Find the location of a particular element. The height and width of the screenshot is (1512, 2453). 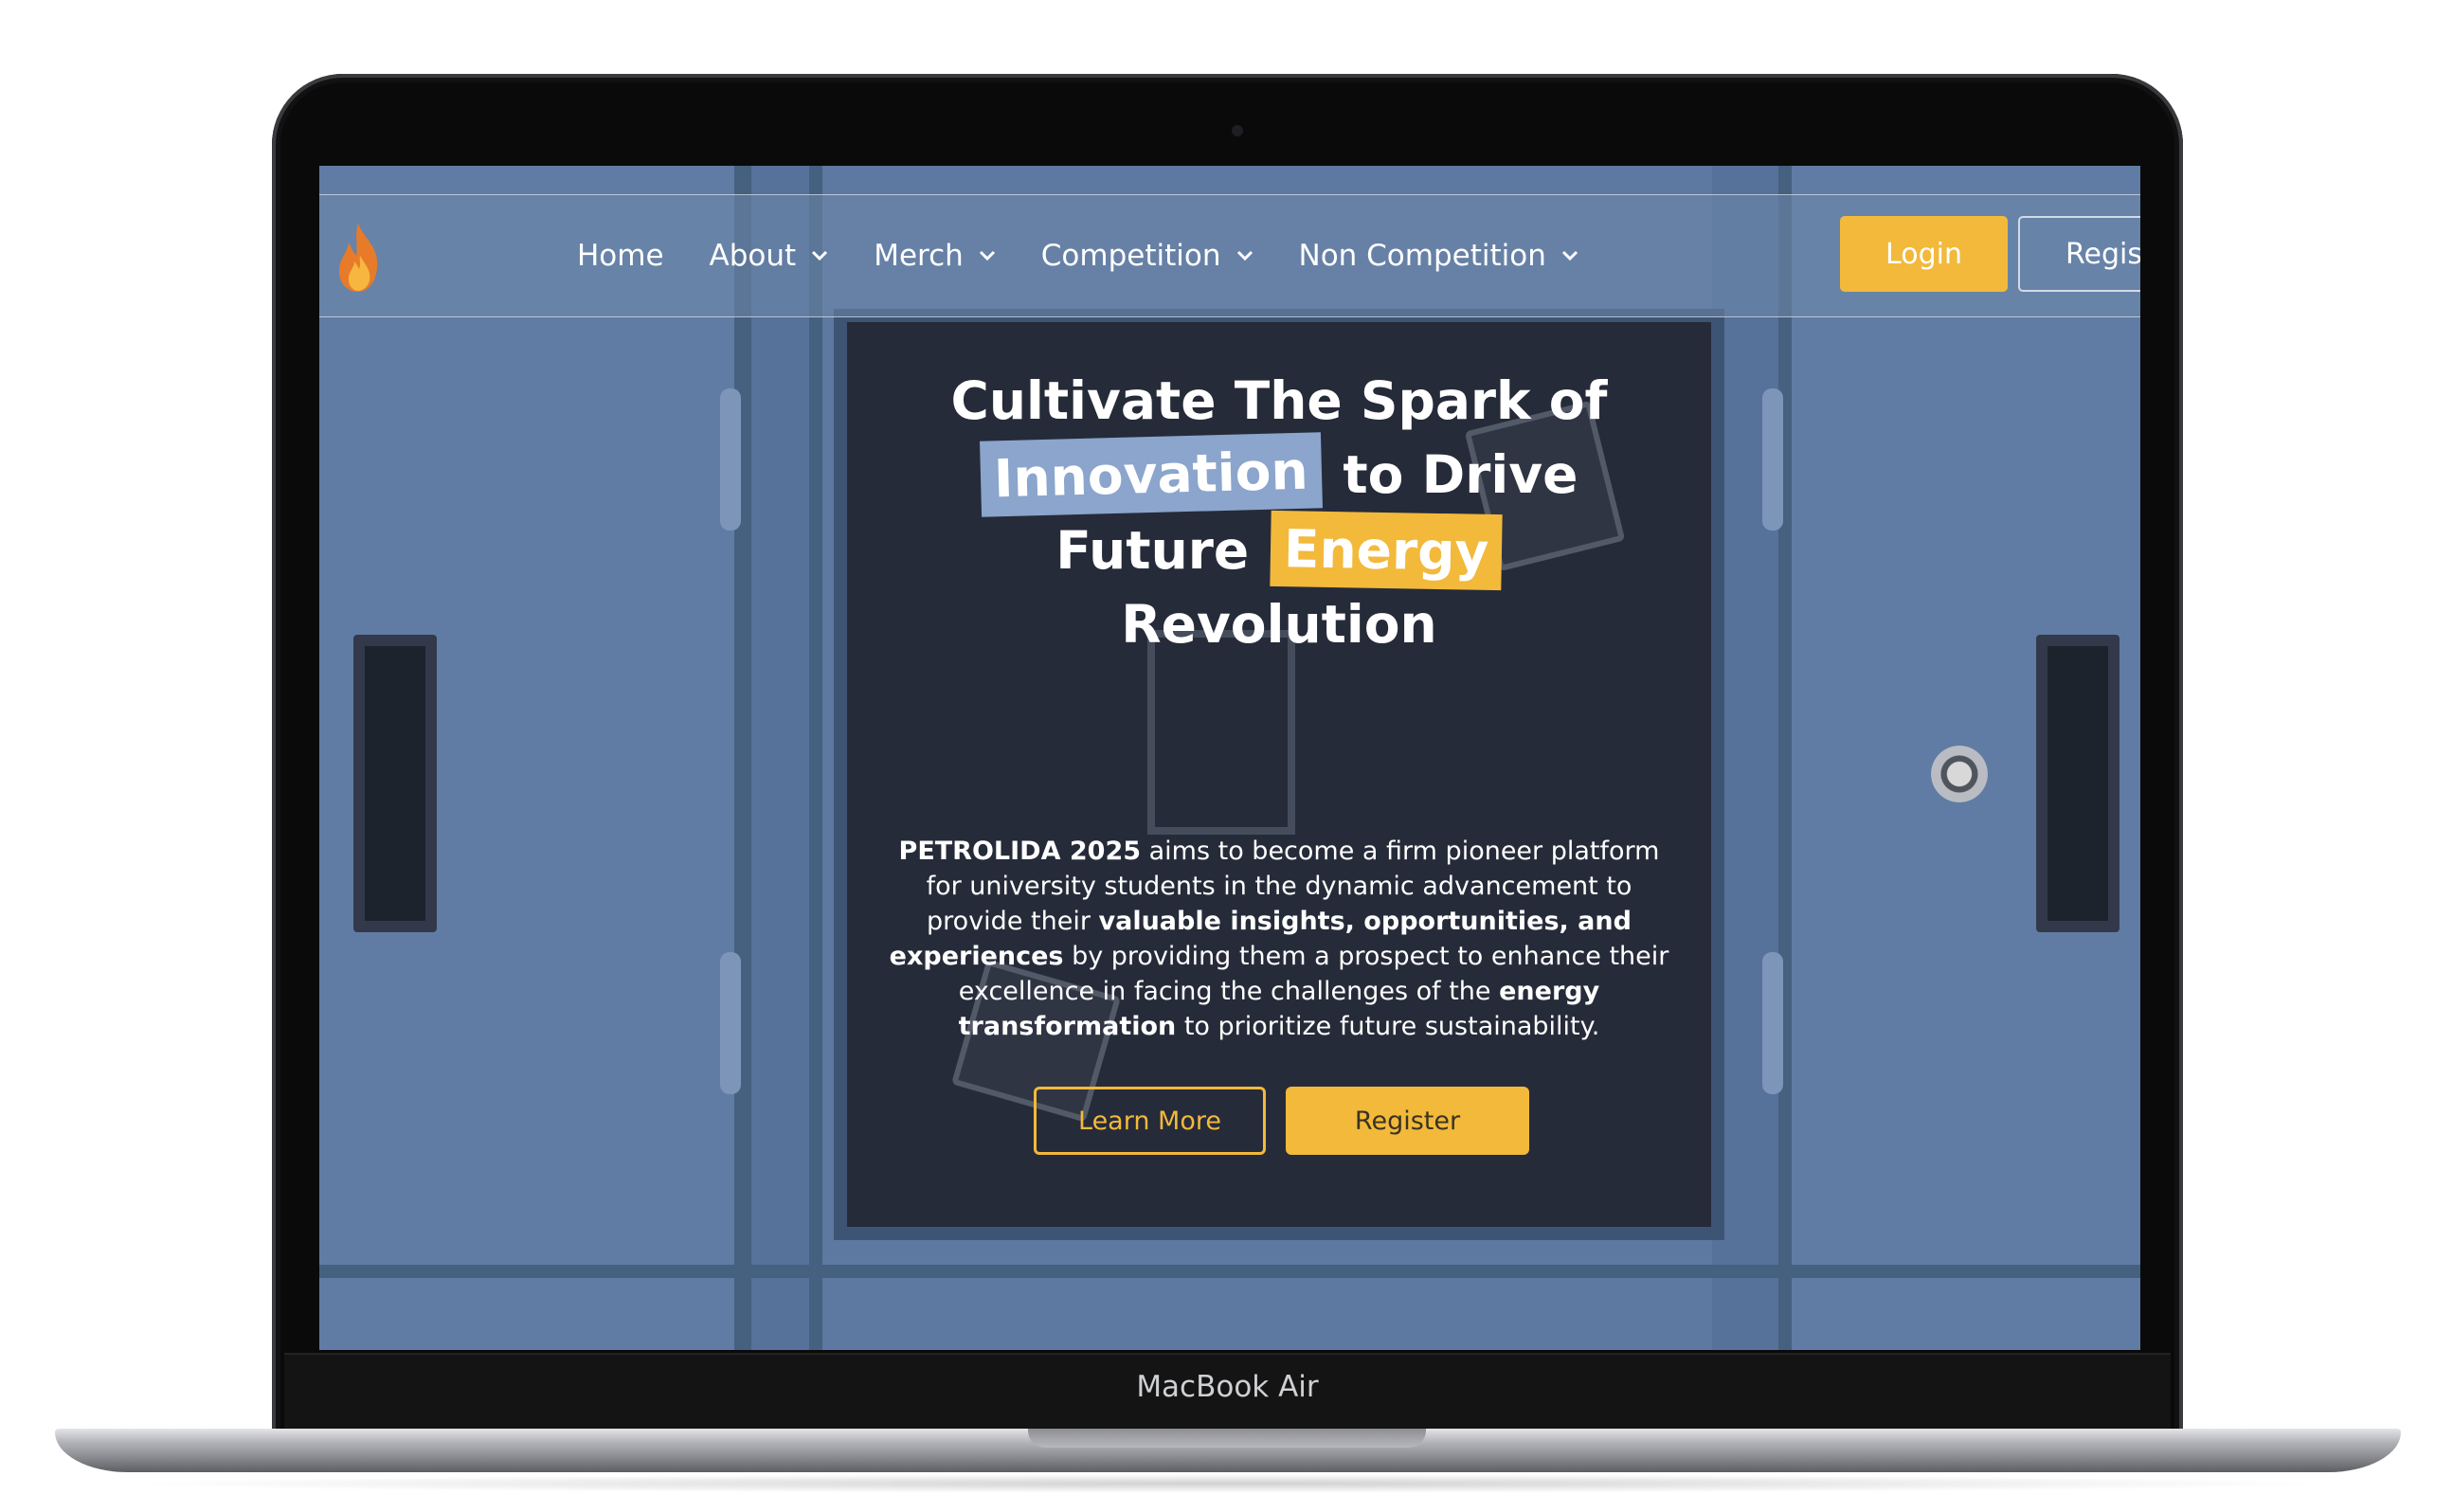

nav-competition-label: Competition is located at coordinates (1130, 256).